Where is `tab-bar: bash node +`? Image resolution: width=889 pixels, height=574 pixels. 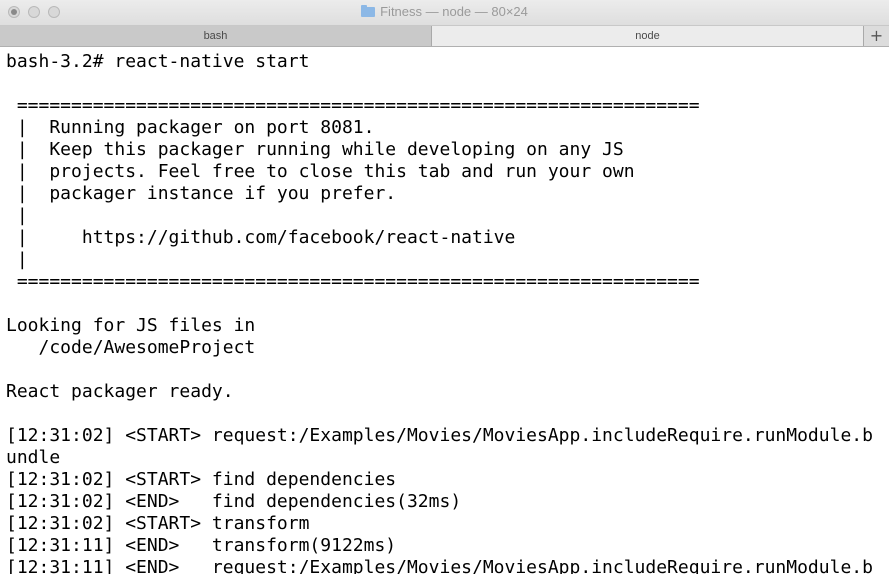
tab-bar: bash node + is located at coordinates (444, 36).